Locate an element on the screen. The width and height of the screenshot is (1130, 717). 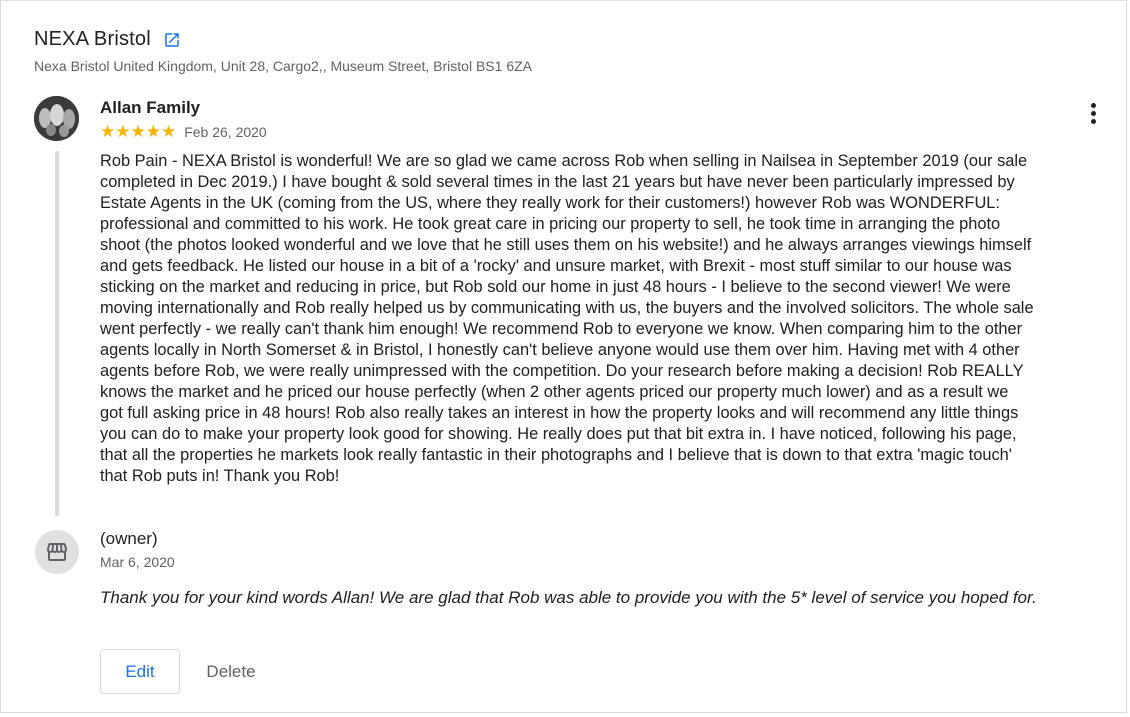
delete-button: Delete is located at coordinates (231, 671).